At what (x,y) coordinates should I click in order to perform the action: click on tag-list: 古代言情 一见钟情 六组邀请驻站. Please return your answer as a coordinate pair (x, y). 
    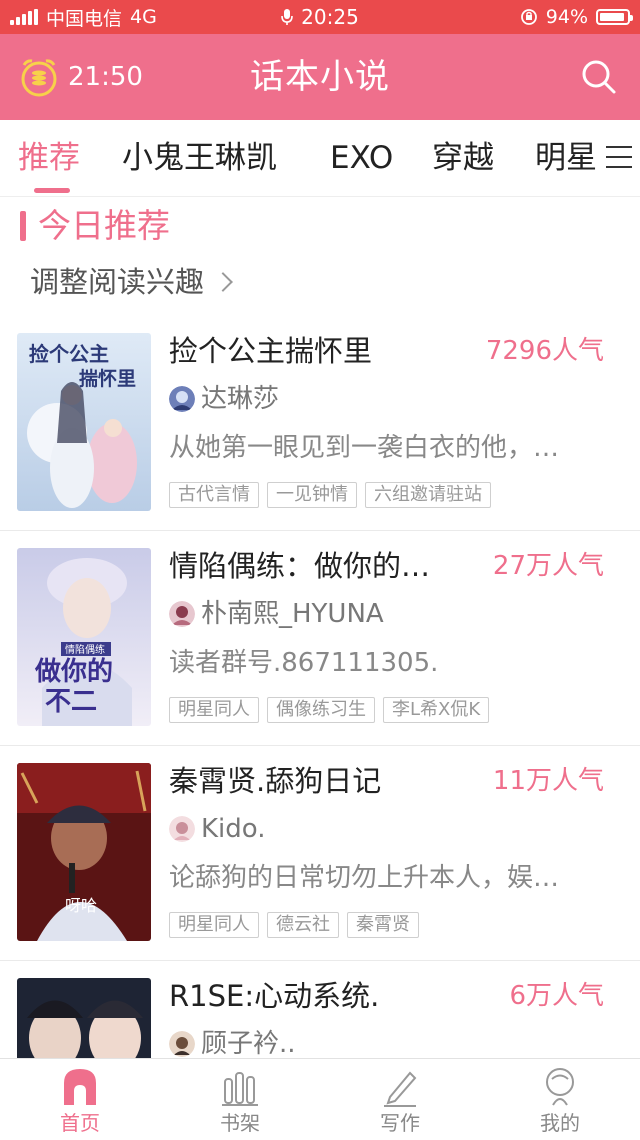
    Looking at the image, I should click on (330, 495).